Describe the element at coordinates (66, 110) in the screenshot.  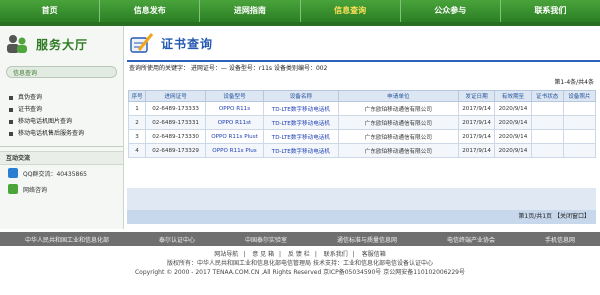
I see `sidebar-item-certificate: 证书查询` at that location.